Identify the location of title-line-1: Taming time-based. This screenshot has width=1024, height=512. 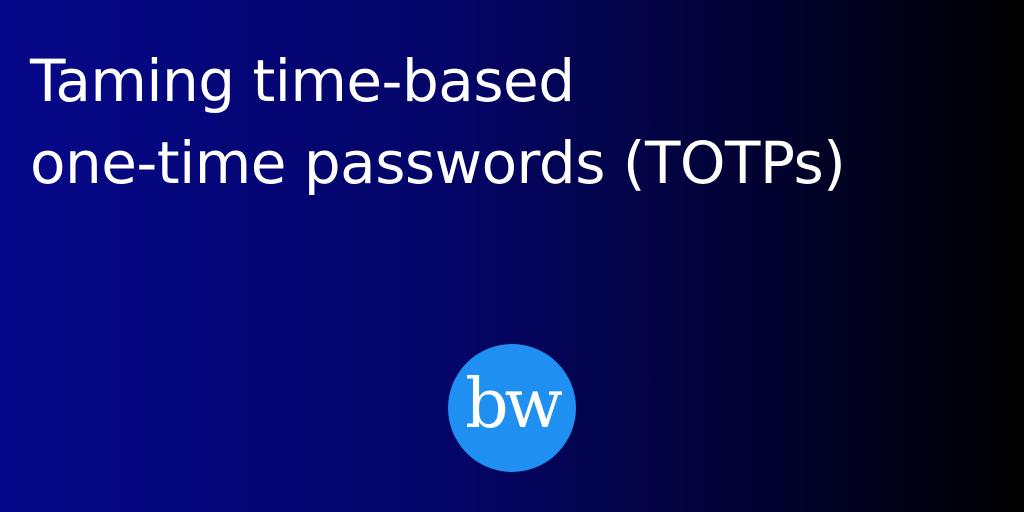
(302, 81).